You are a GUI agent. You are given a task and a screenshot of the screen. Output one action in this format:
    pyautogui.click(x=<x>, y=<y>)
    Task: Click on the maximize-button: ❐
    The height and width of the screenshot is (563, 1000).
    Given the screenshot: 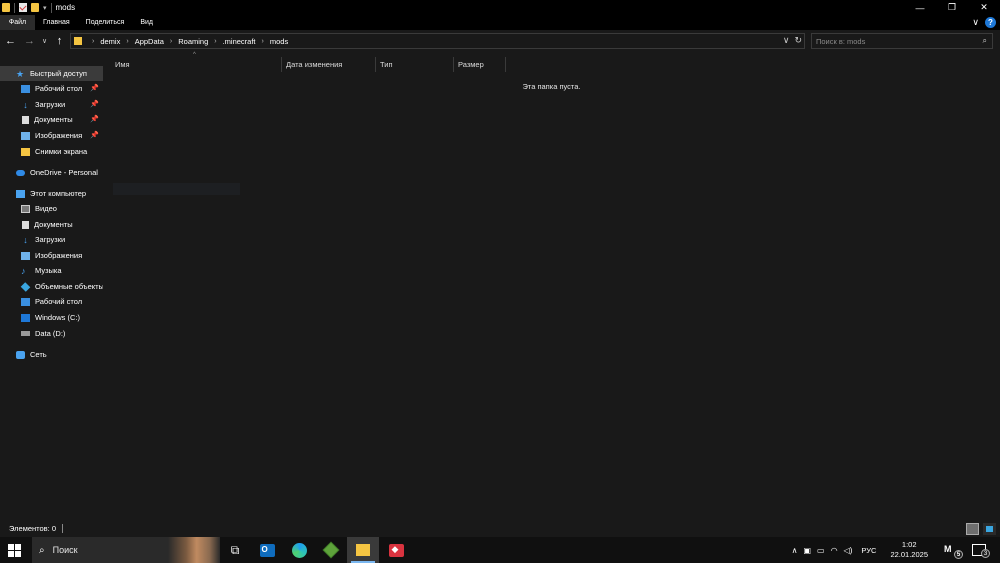 What is the action you would take?
    pyautogui.click(x=952, y=7)
    